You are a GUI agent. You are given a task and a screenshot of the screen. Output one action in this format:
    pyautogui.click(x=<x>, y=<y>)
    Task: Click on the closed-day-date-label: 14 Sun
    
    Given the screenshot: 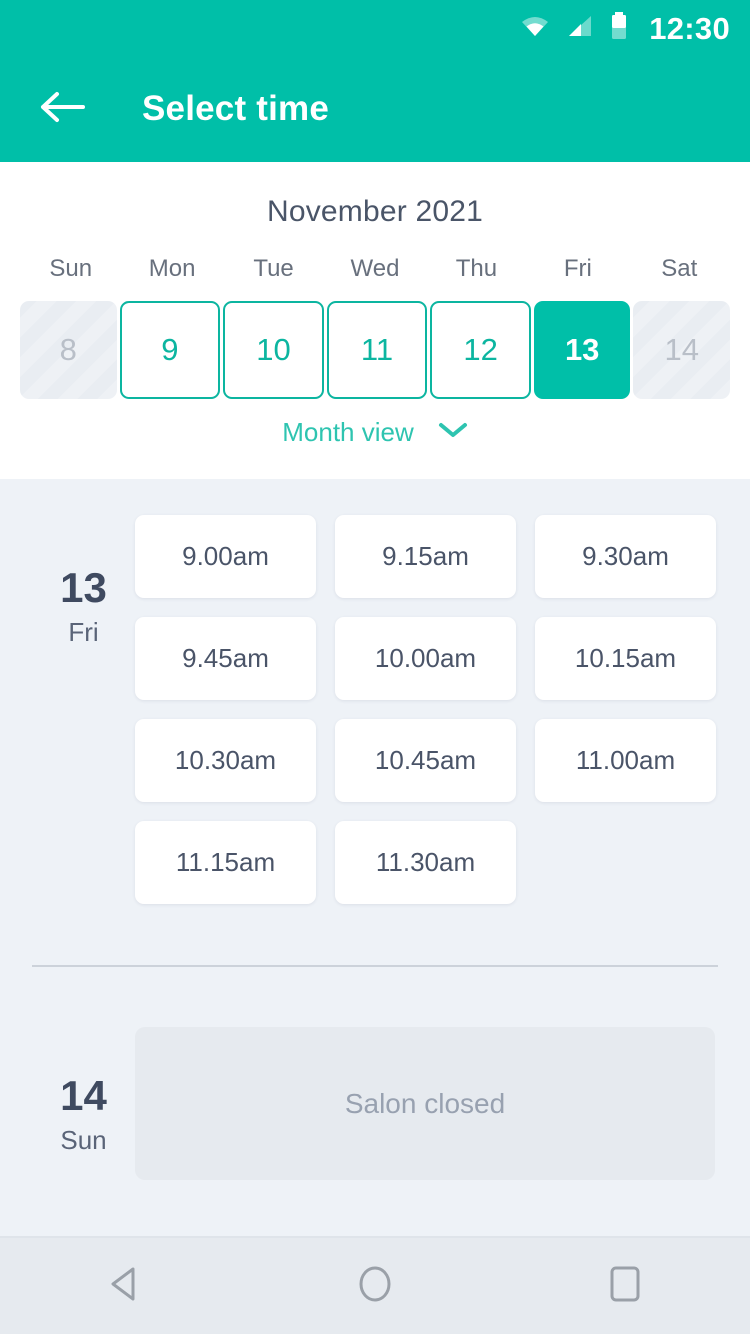 What is the action you would take?
    pyautogui.click(x=83, y=1103)
    